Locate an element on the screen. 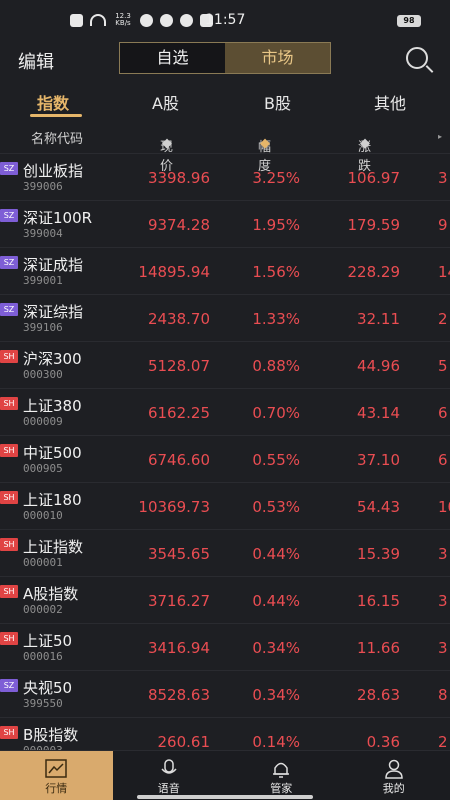 The height and width of the screenshot is (800, 450). scroll-right-icon: ▸ is located at coordinates (440, 136).